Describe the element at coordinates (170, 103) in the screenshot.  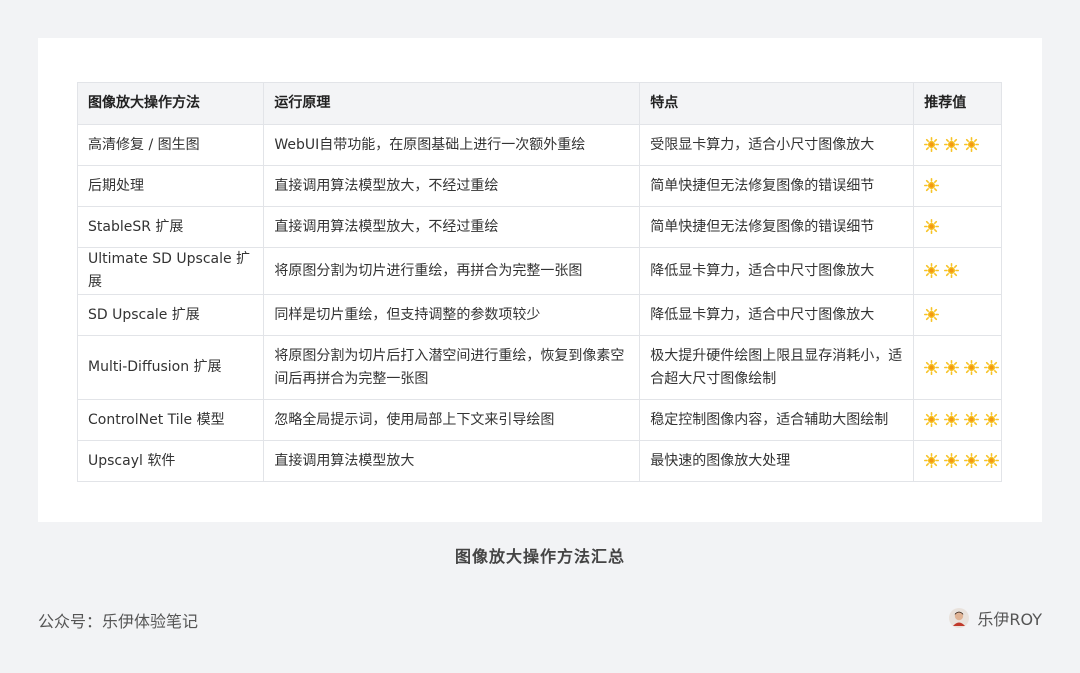
I see `header-method: 图像放大操作方法` at that location.